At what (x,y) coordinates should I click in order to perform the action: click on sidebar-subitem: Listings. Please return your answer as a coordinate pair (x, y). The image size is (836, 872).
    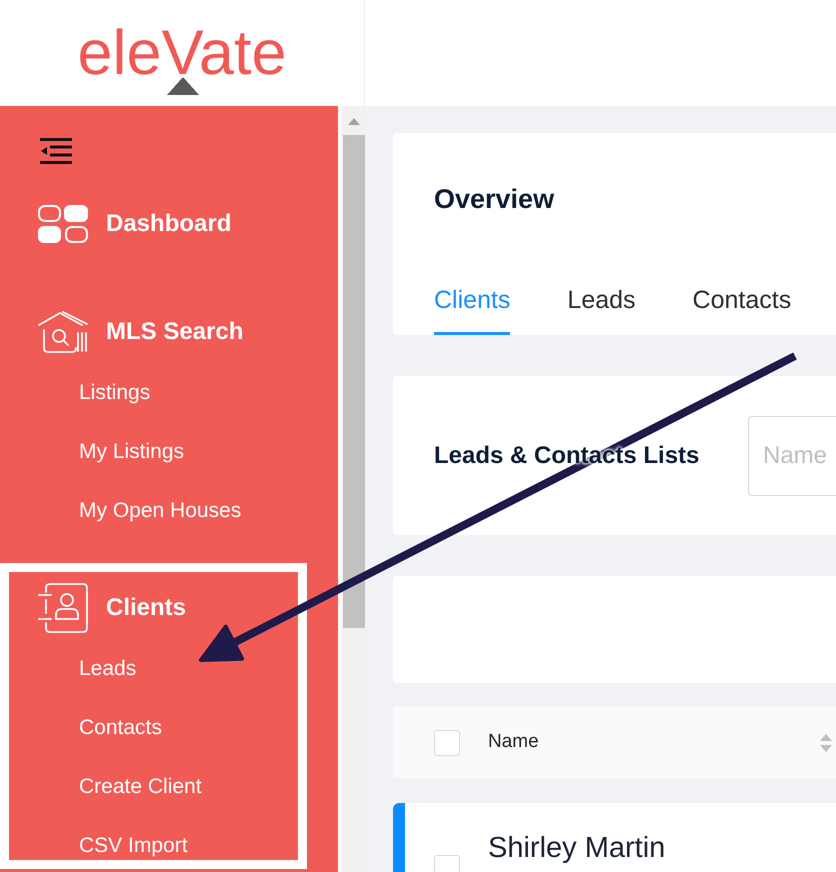
    Looking at the image, I should click on (114, 393).